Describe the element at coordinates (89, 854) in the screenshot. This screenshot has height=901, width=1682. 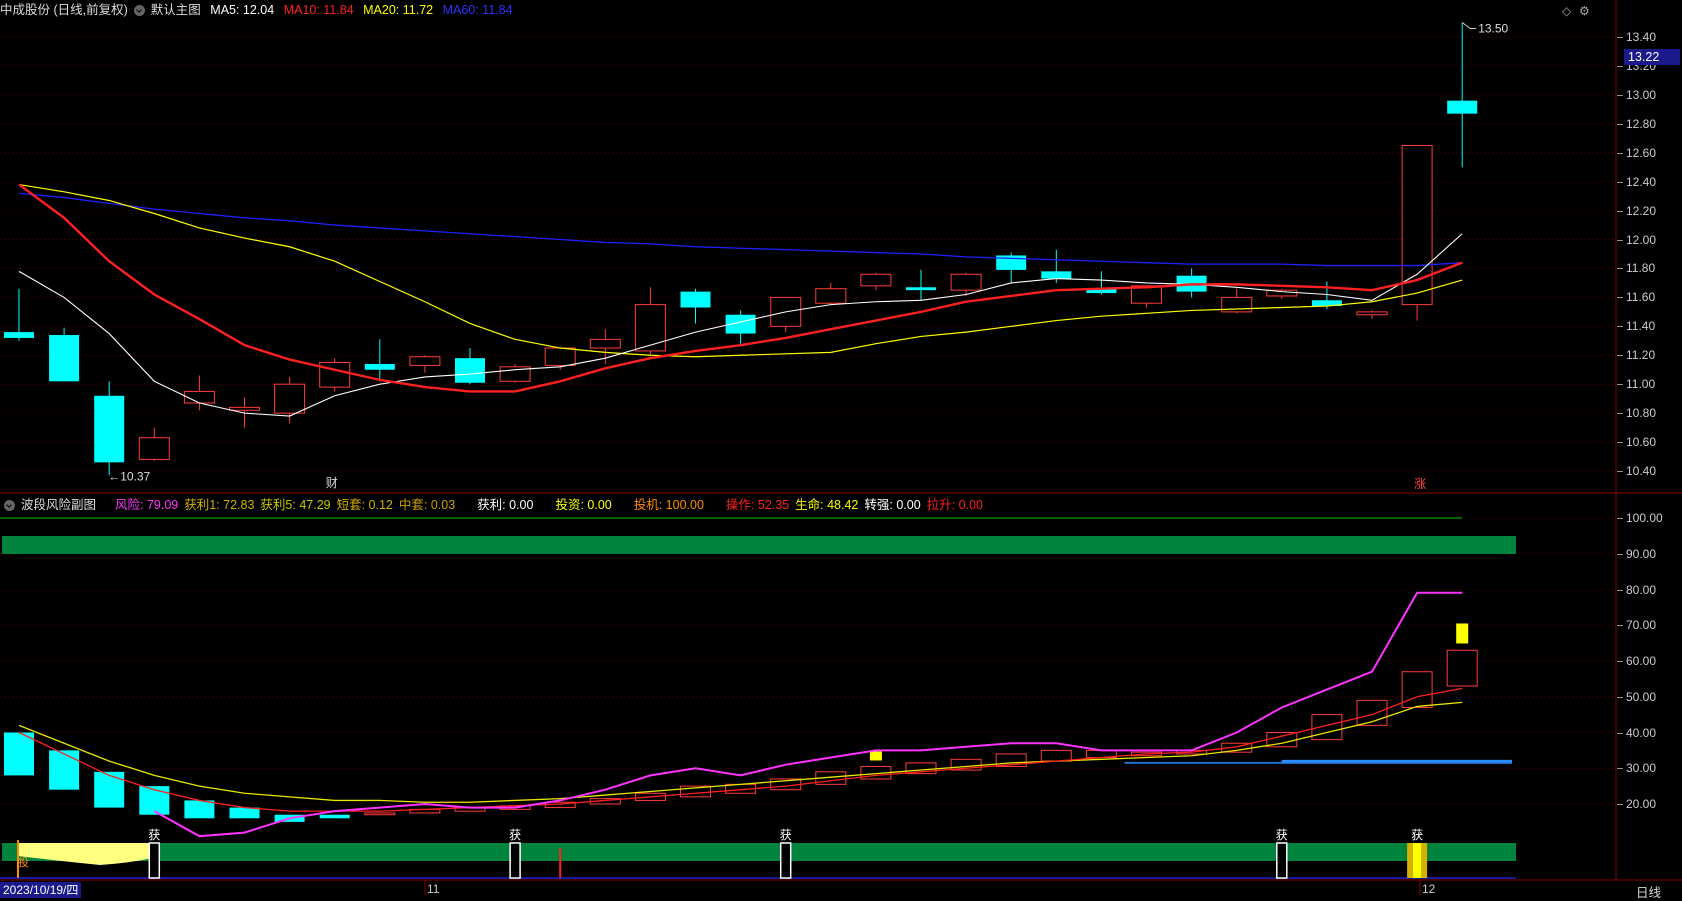
I see `yellow-fill-area` at that location.